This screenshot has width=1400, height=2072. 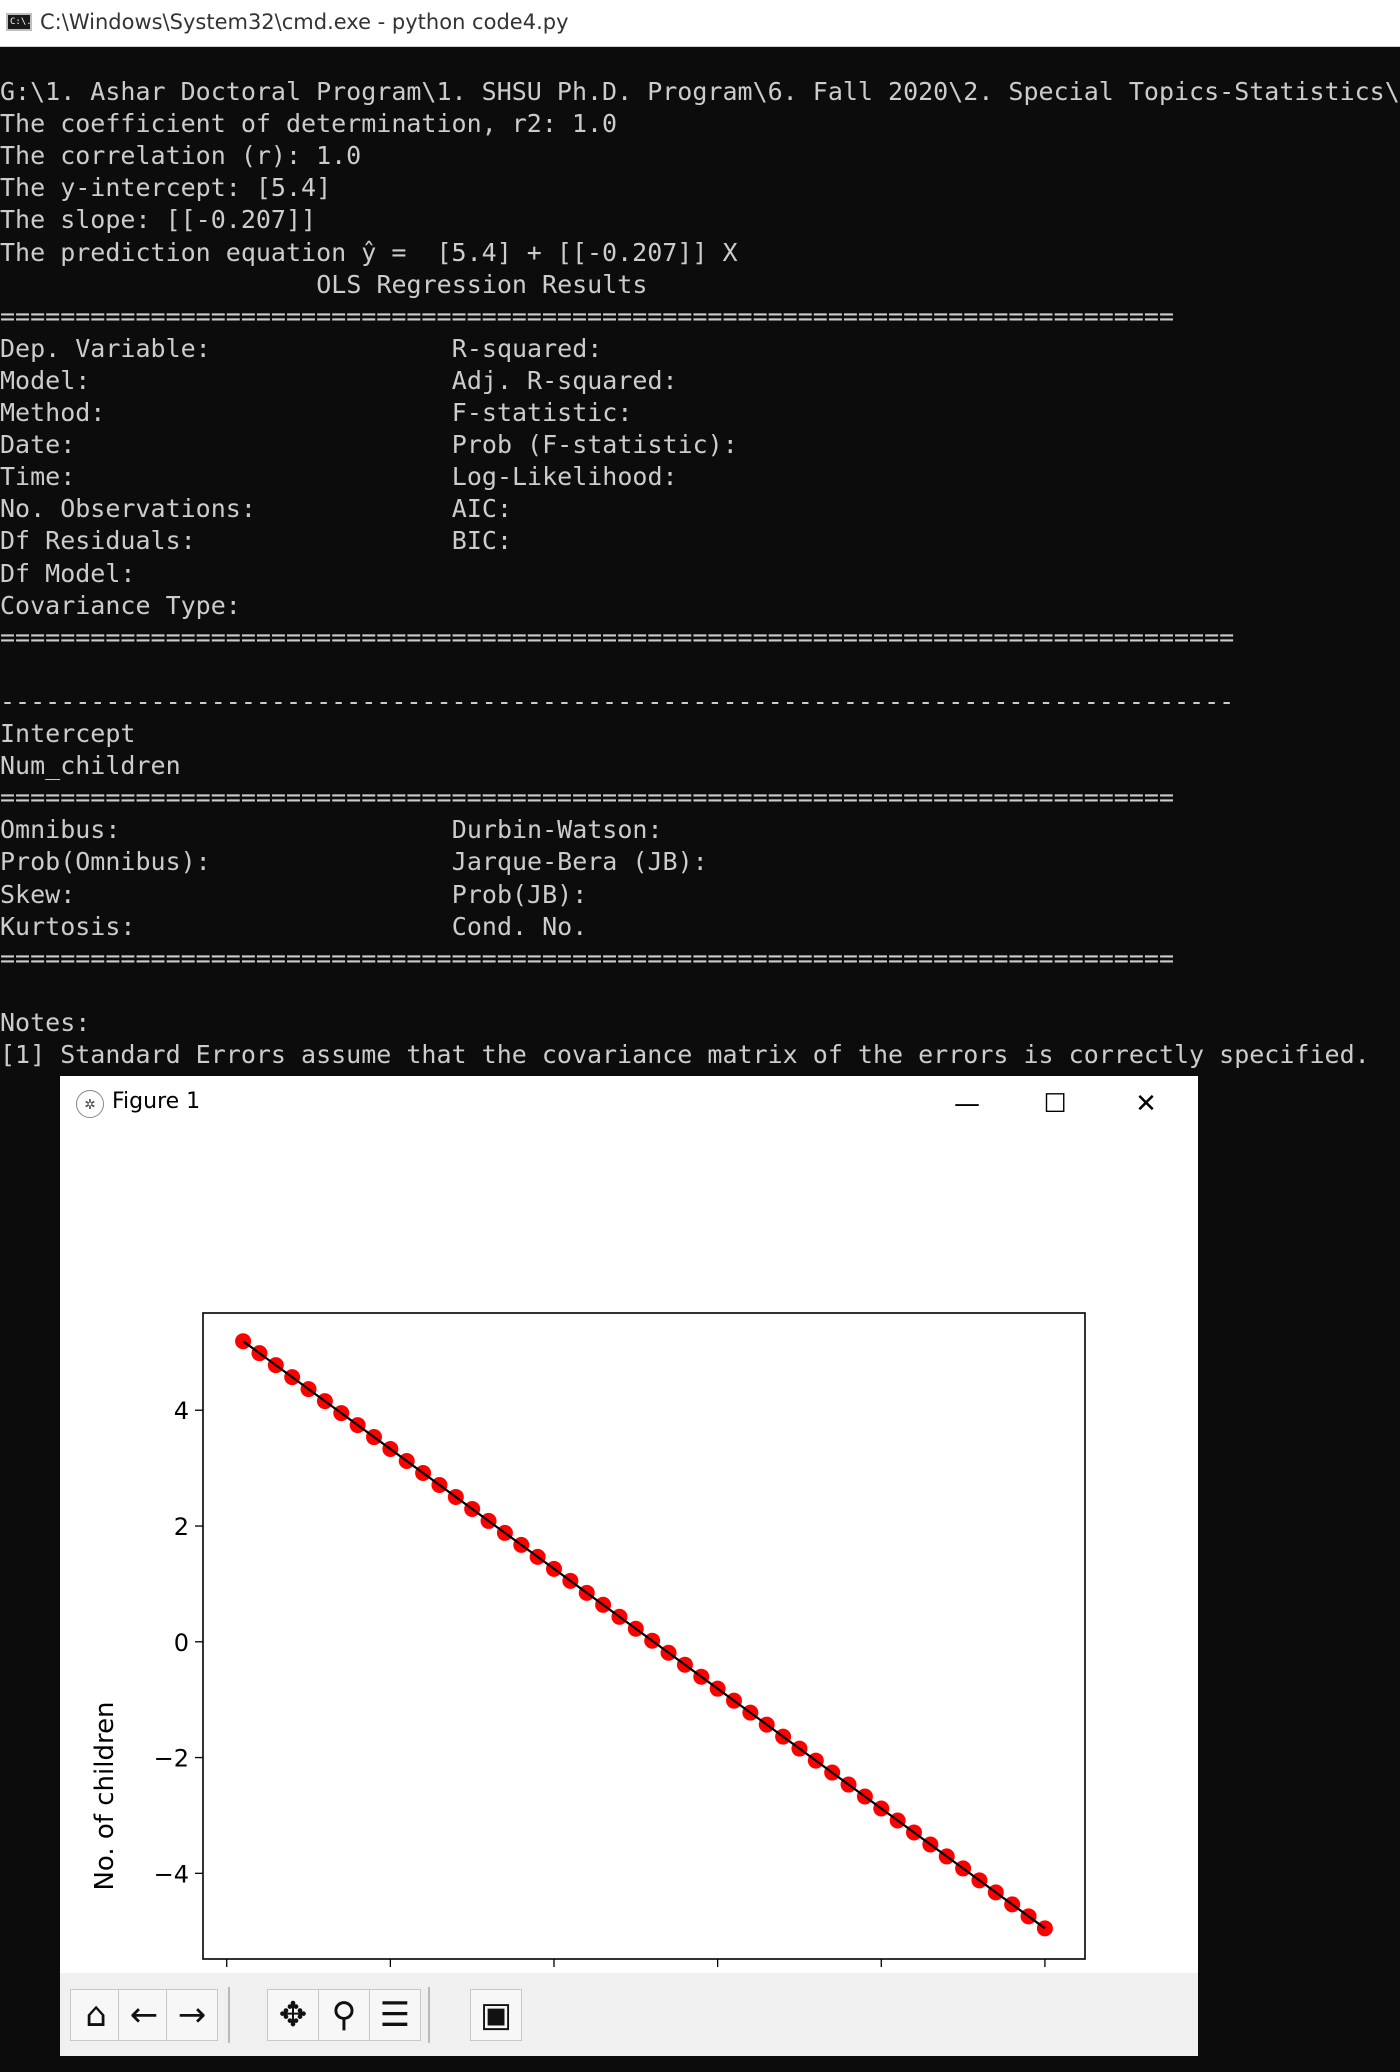 What do you see at coordinates (144, 2015) in the screenshot?
I see `back-arrow-icon: ←` at bounding box center [144, 2015].